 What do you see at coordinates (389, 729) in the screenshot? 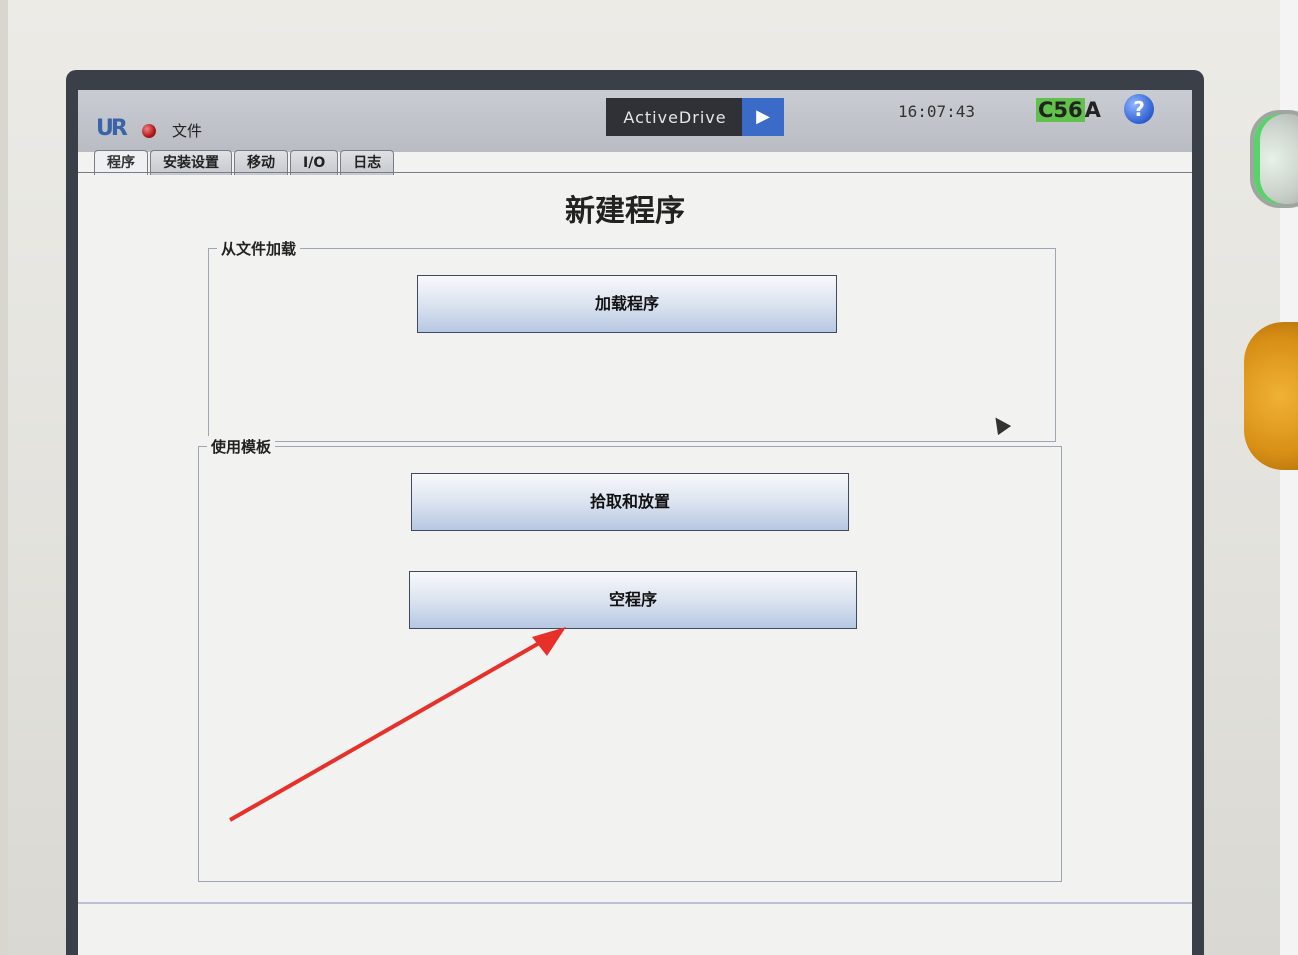
I see `annotation-arrow-shaft` at bounding box center [389, 729].